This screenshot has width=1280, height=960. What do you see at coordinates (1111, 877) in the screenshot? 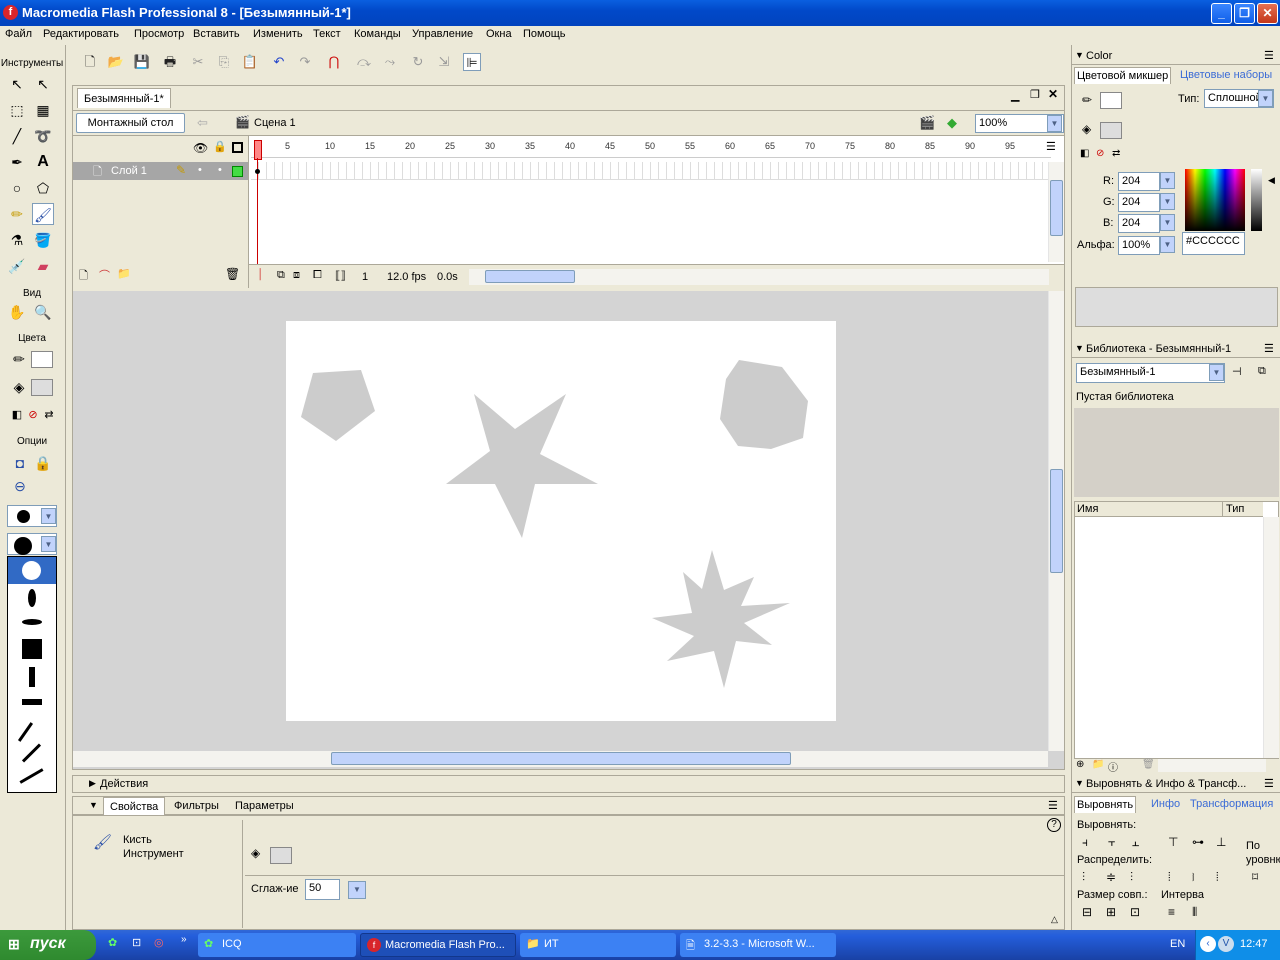
I see `distribute-vcenter-icon: ≑` at bounding box center [1111, 877].